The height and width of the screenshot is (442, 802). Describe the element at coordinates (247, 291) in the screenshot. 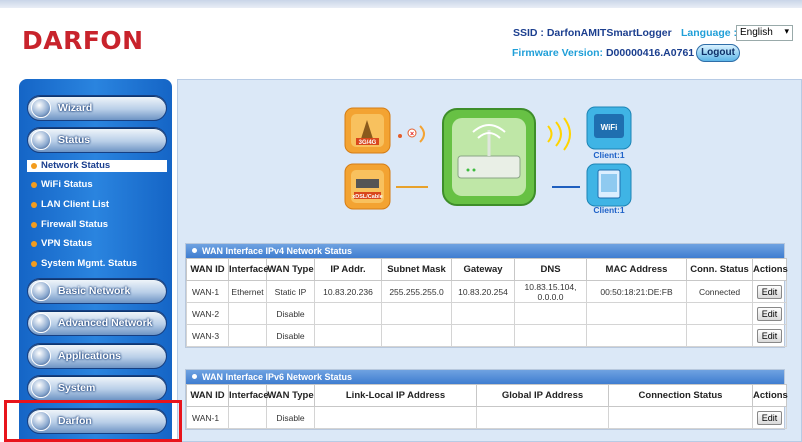

I see `interface-cell: Ethernet` at that location.